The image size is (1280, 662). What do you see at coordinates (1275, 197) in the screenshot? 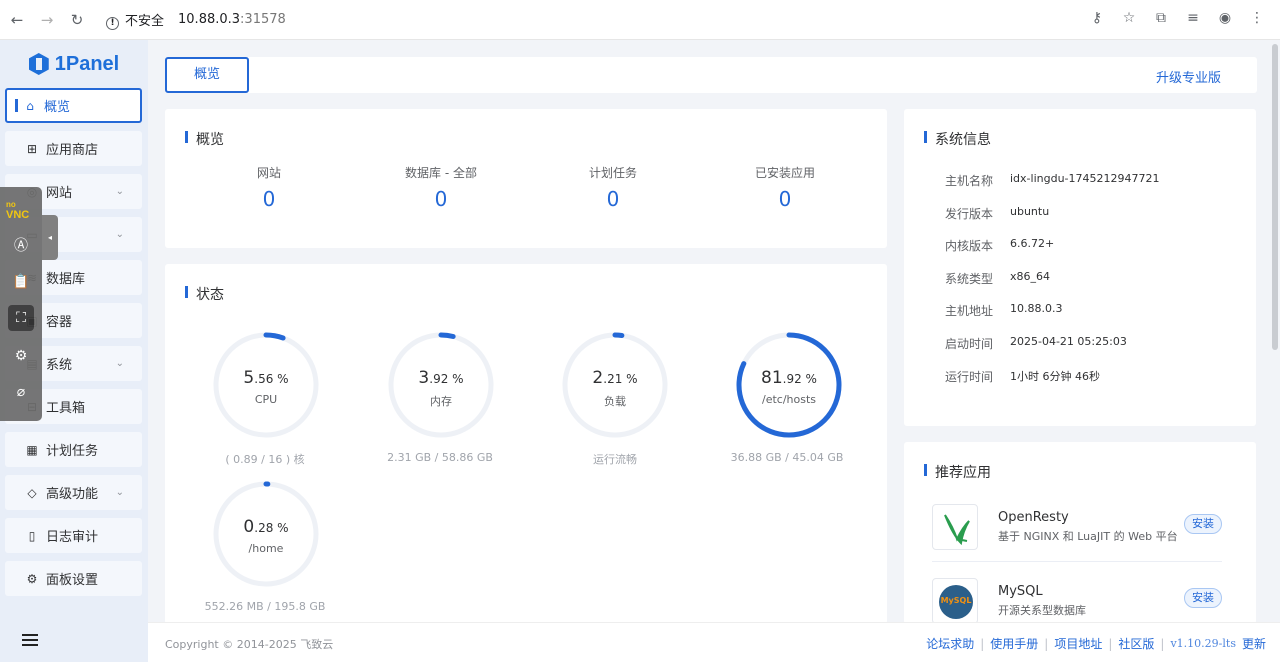
I see `page-scrollbar` at bounding box center [1275, 197].